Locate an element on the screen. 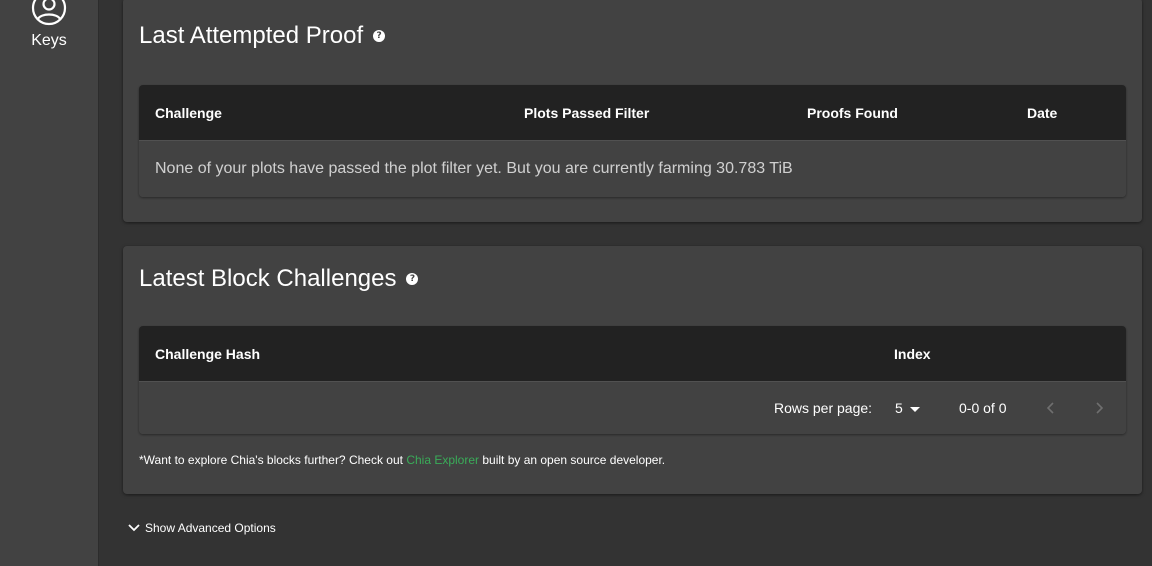 The image size is (1152, 566). column-header-index: Index is located at coordinates (912, 354).